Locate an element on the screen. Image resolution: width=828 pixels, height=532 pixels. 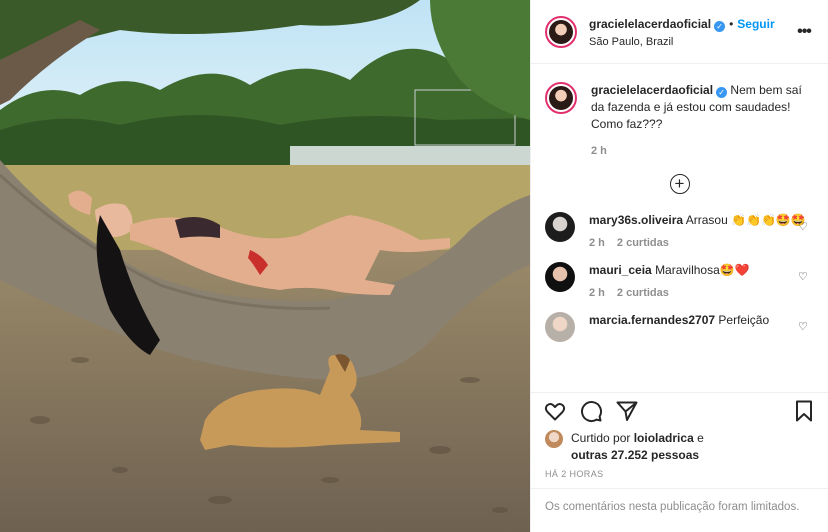
comment-body: marcia.fernandes2707 Perfeição is located at coordinates (701, 327).